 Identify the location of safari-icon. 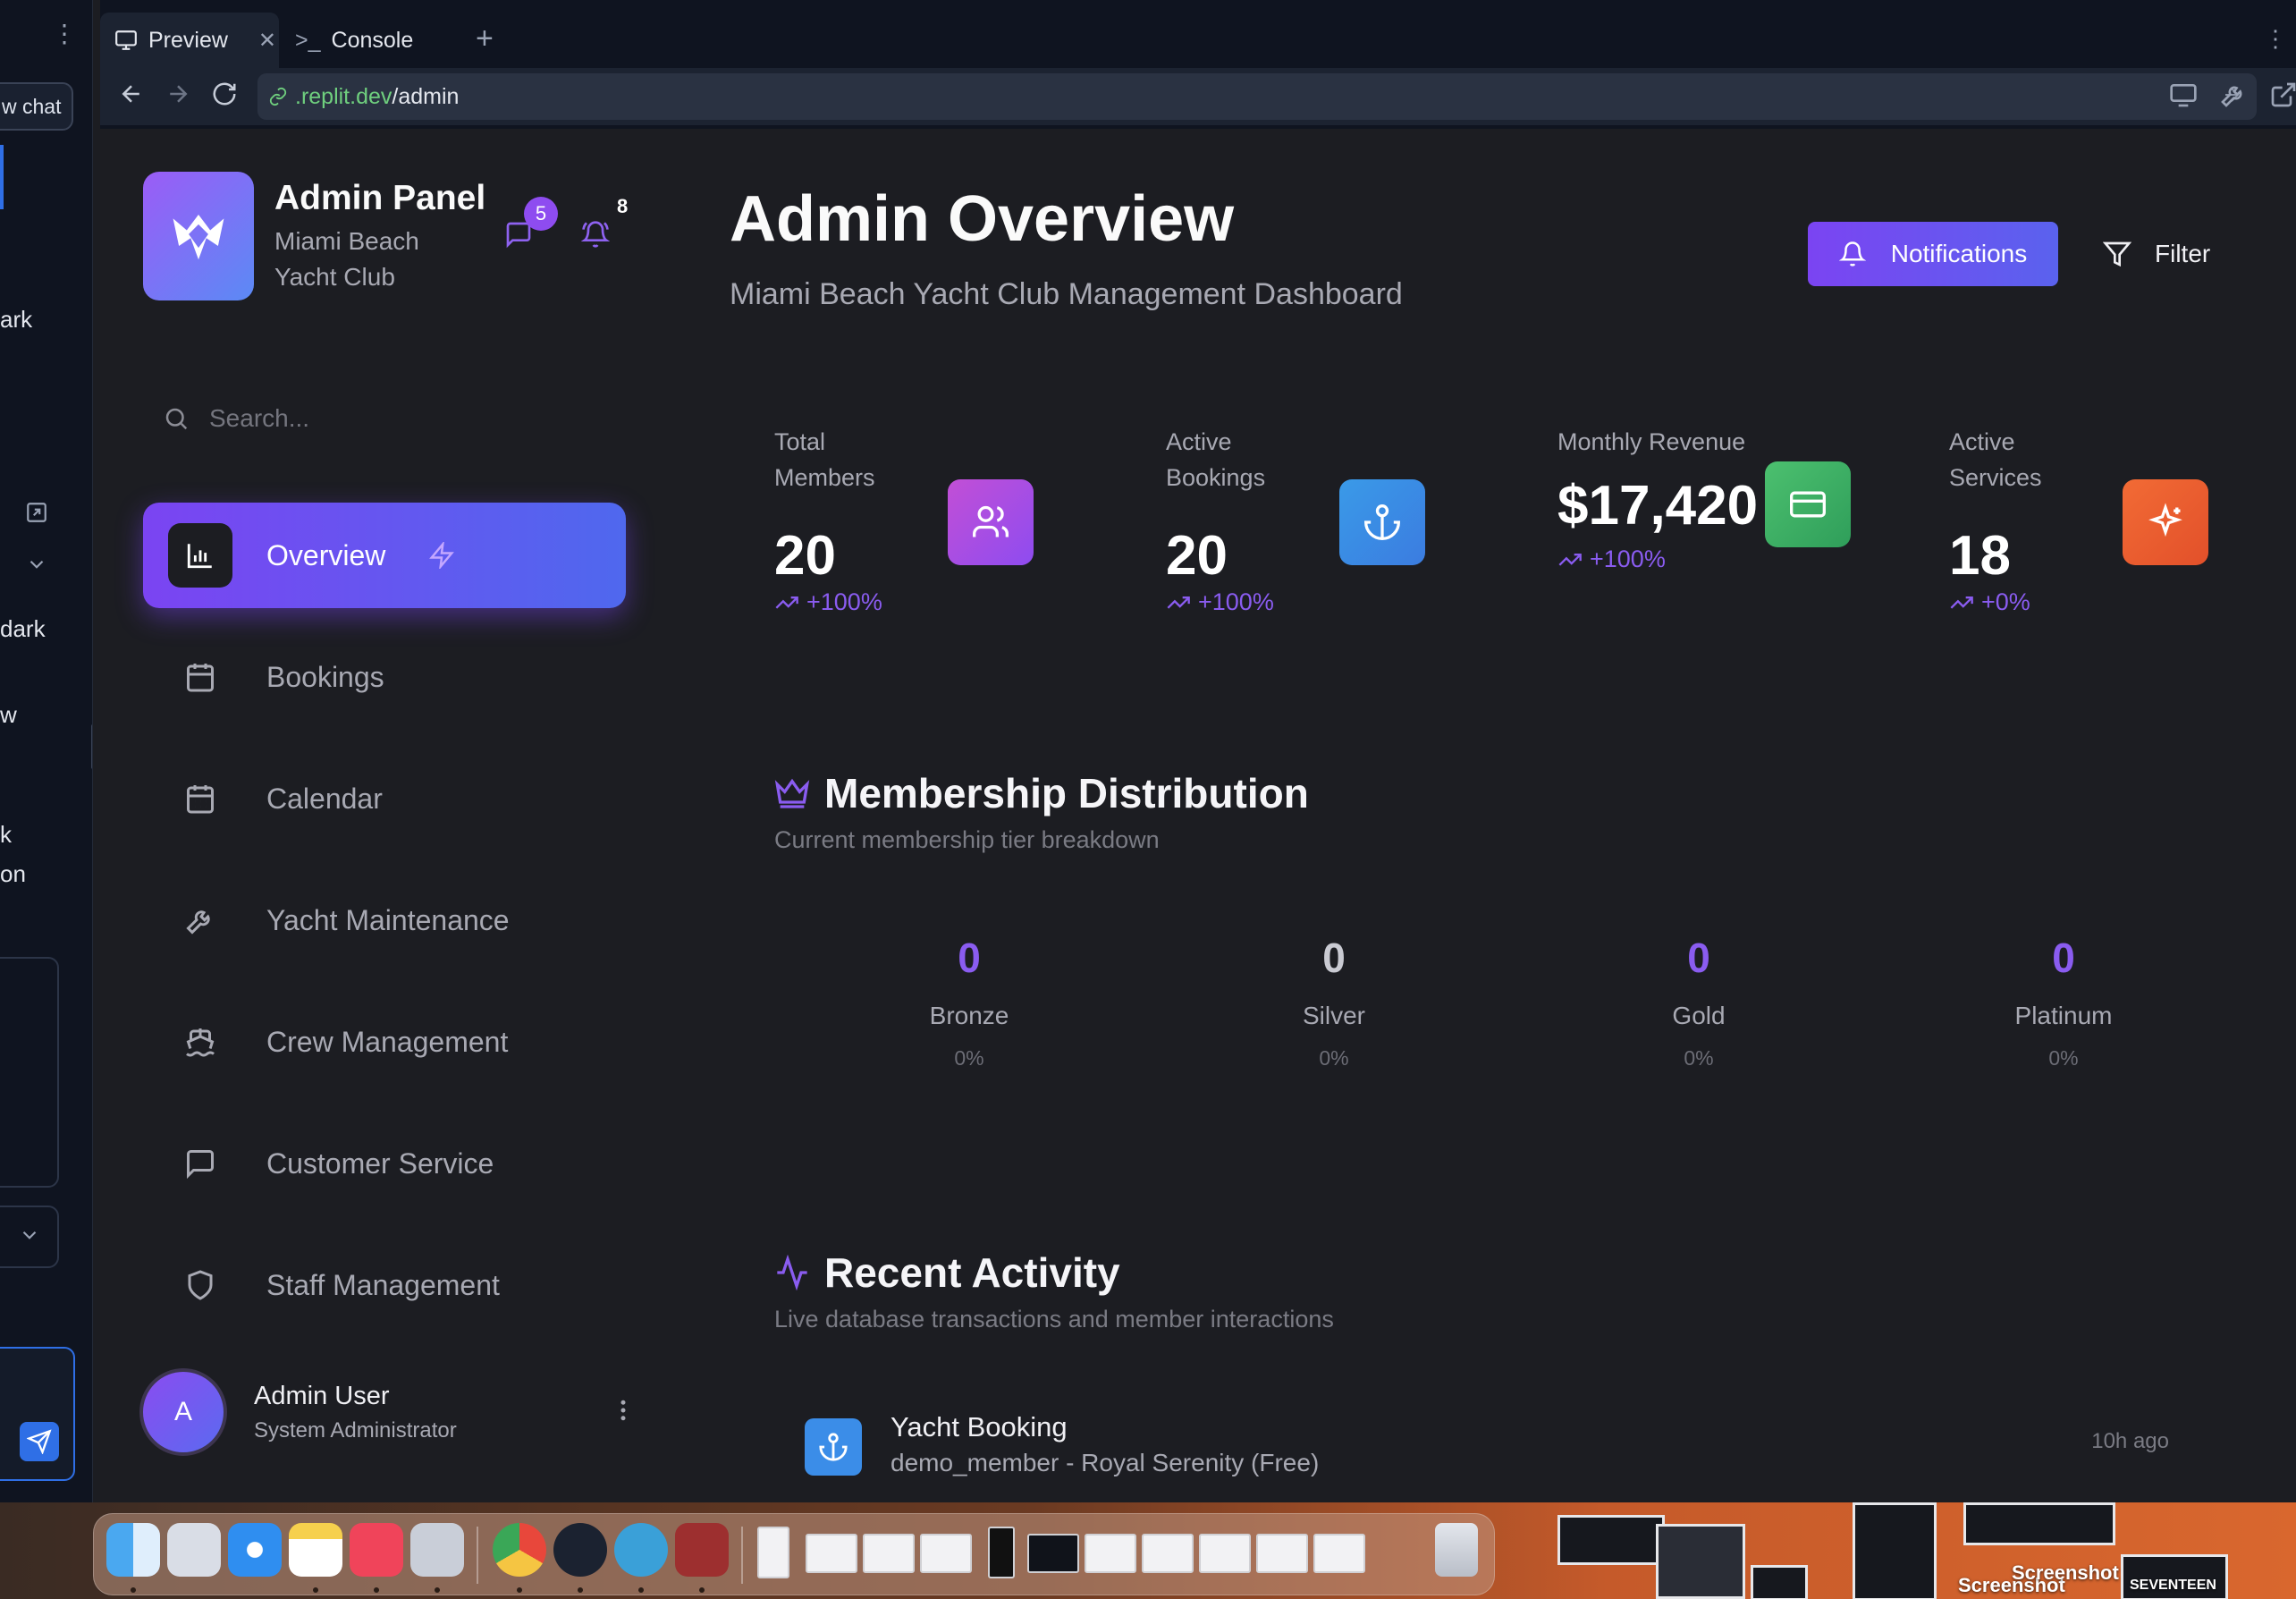
(255, 1550).